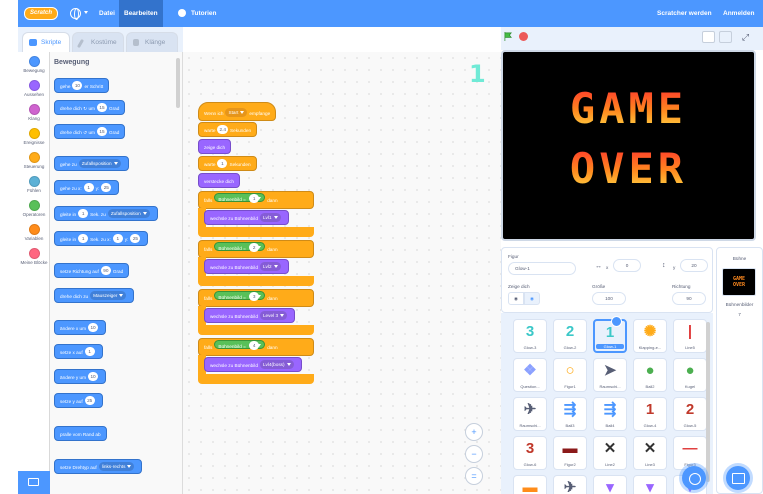  Describe the element at coordinates (34, 256) in the screenshot. I see `category-my-blocks: Meine Blöcke` at that location.